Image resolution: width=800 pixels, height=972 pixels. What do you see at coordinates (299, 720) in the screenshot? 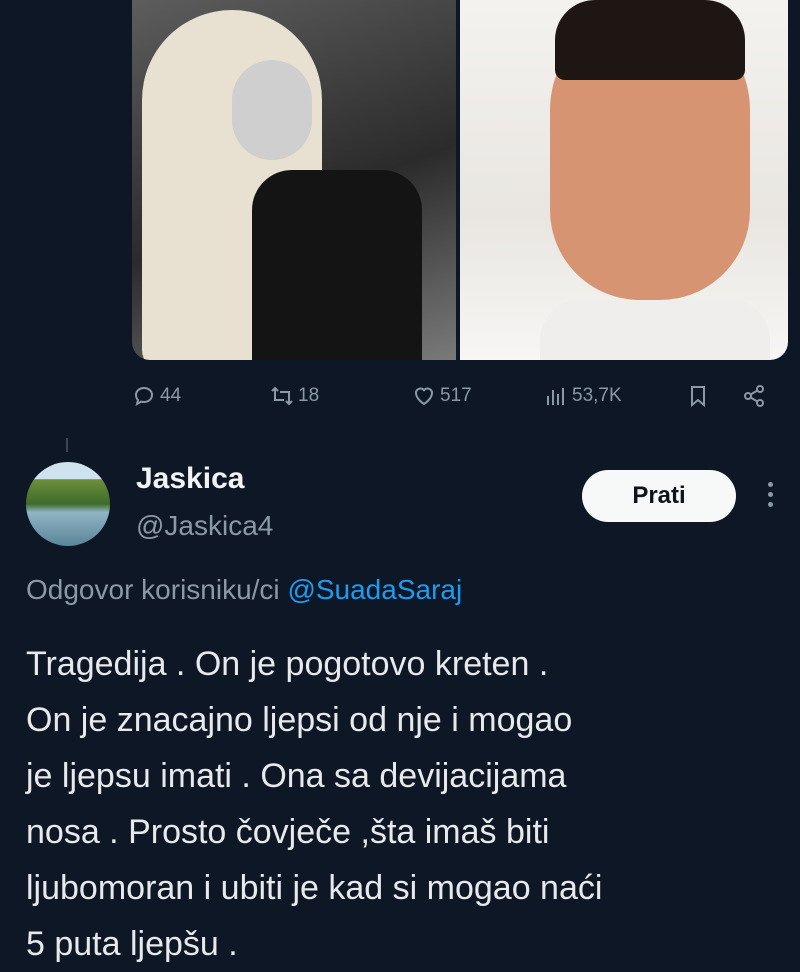
I see `tweet-line: On je znacajno ljepsi od nje i mogao` at bounding box center [299, 720].